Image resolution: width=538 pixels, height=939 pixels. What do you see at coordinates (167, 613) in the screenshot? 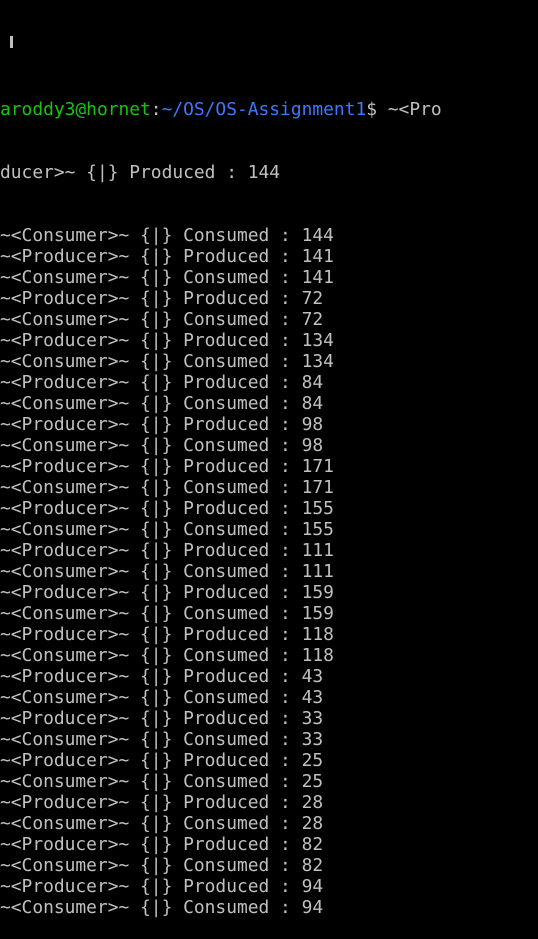
I see `output-line: ~<Consumer>~ {|} Consumed : 159` at bounding box center [167, 613].